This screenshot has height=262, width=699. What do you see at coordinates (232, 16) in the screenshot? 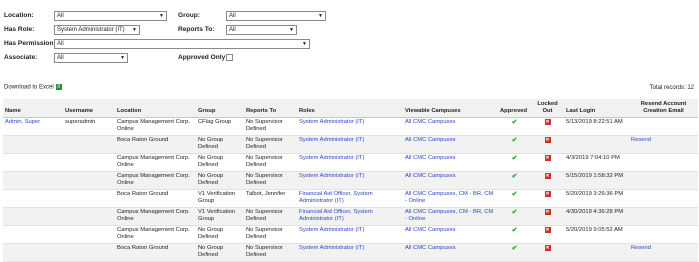
I see `group-value: All` at bounding box center [232, 16].